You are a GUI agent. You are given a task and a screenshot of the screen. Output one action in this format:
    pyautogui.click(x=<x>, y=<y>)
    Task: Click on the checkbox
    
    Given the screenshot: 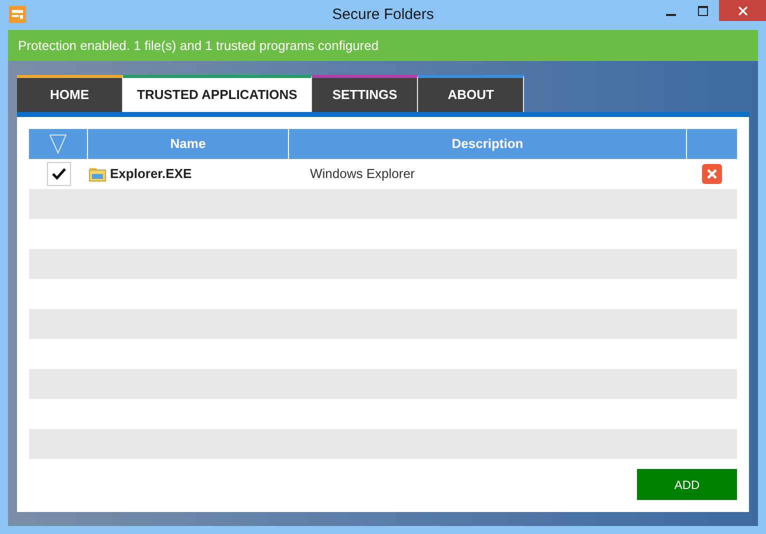 What is the action you would take?
    pyautogui.click(x=58, y=174)
    